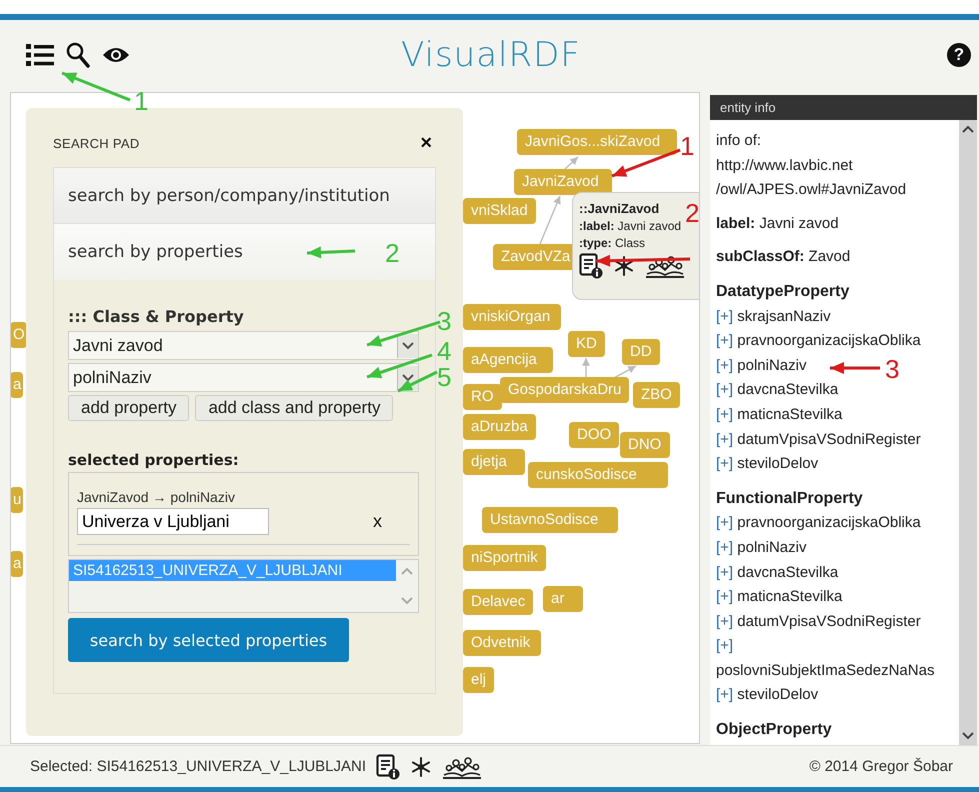  What do you see at coordinates (778, 224) in the screenshot?
I see `label-text: label: Javni zavod` at bounding box center [778, 224].